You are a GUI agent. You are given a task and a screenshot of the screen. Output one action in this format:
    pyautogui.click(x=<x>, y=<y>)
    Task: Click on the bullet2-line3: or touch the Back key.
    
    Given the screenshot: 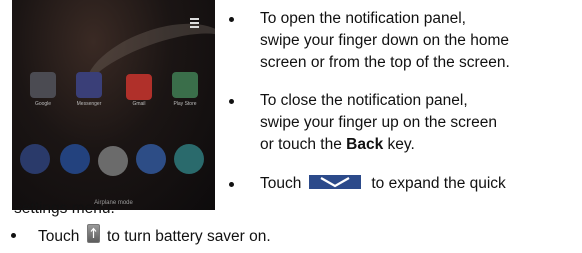 What is the action you would take?
    pyautogui.click(x=337, y=144)
    